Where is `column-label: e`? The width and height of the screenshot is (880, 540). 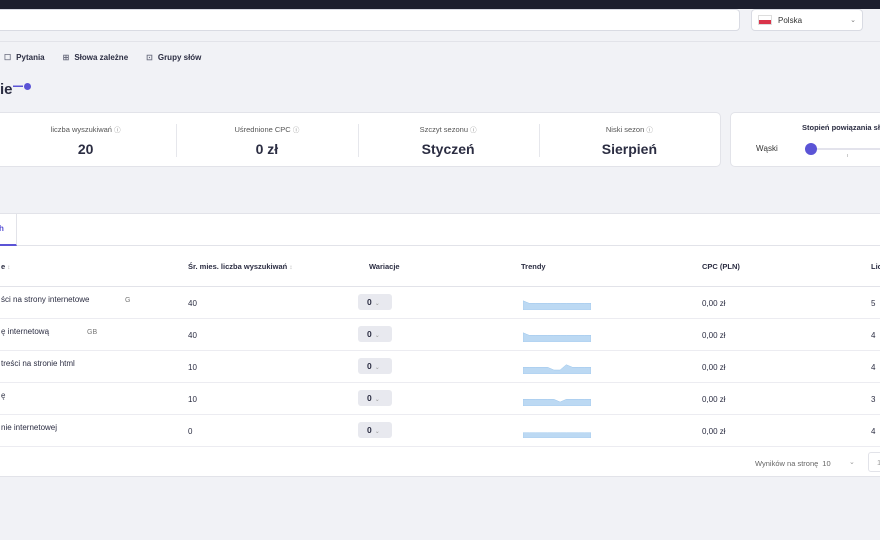 column-label: e is located at coordinates (3, 266).